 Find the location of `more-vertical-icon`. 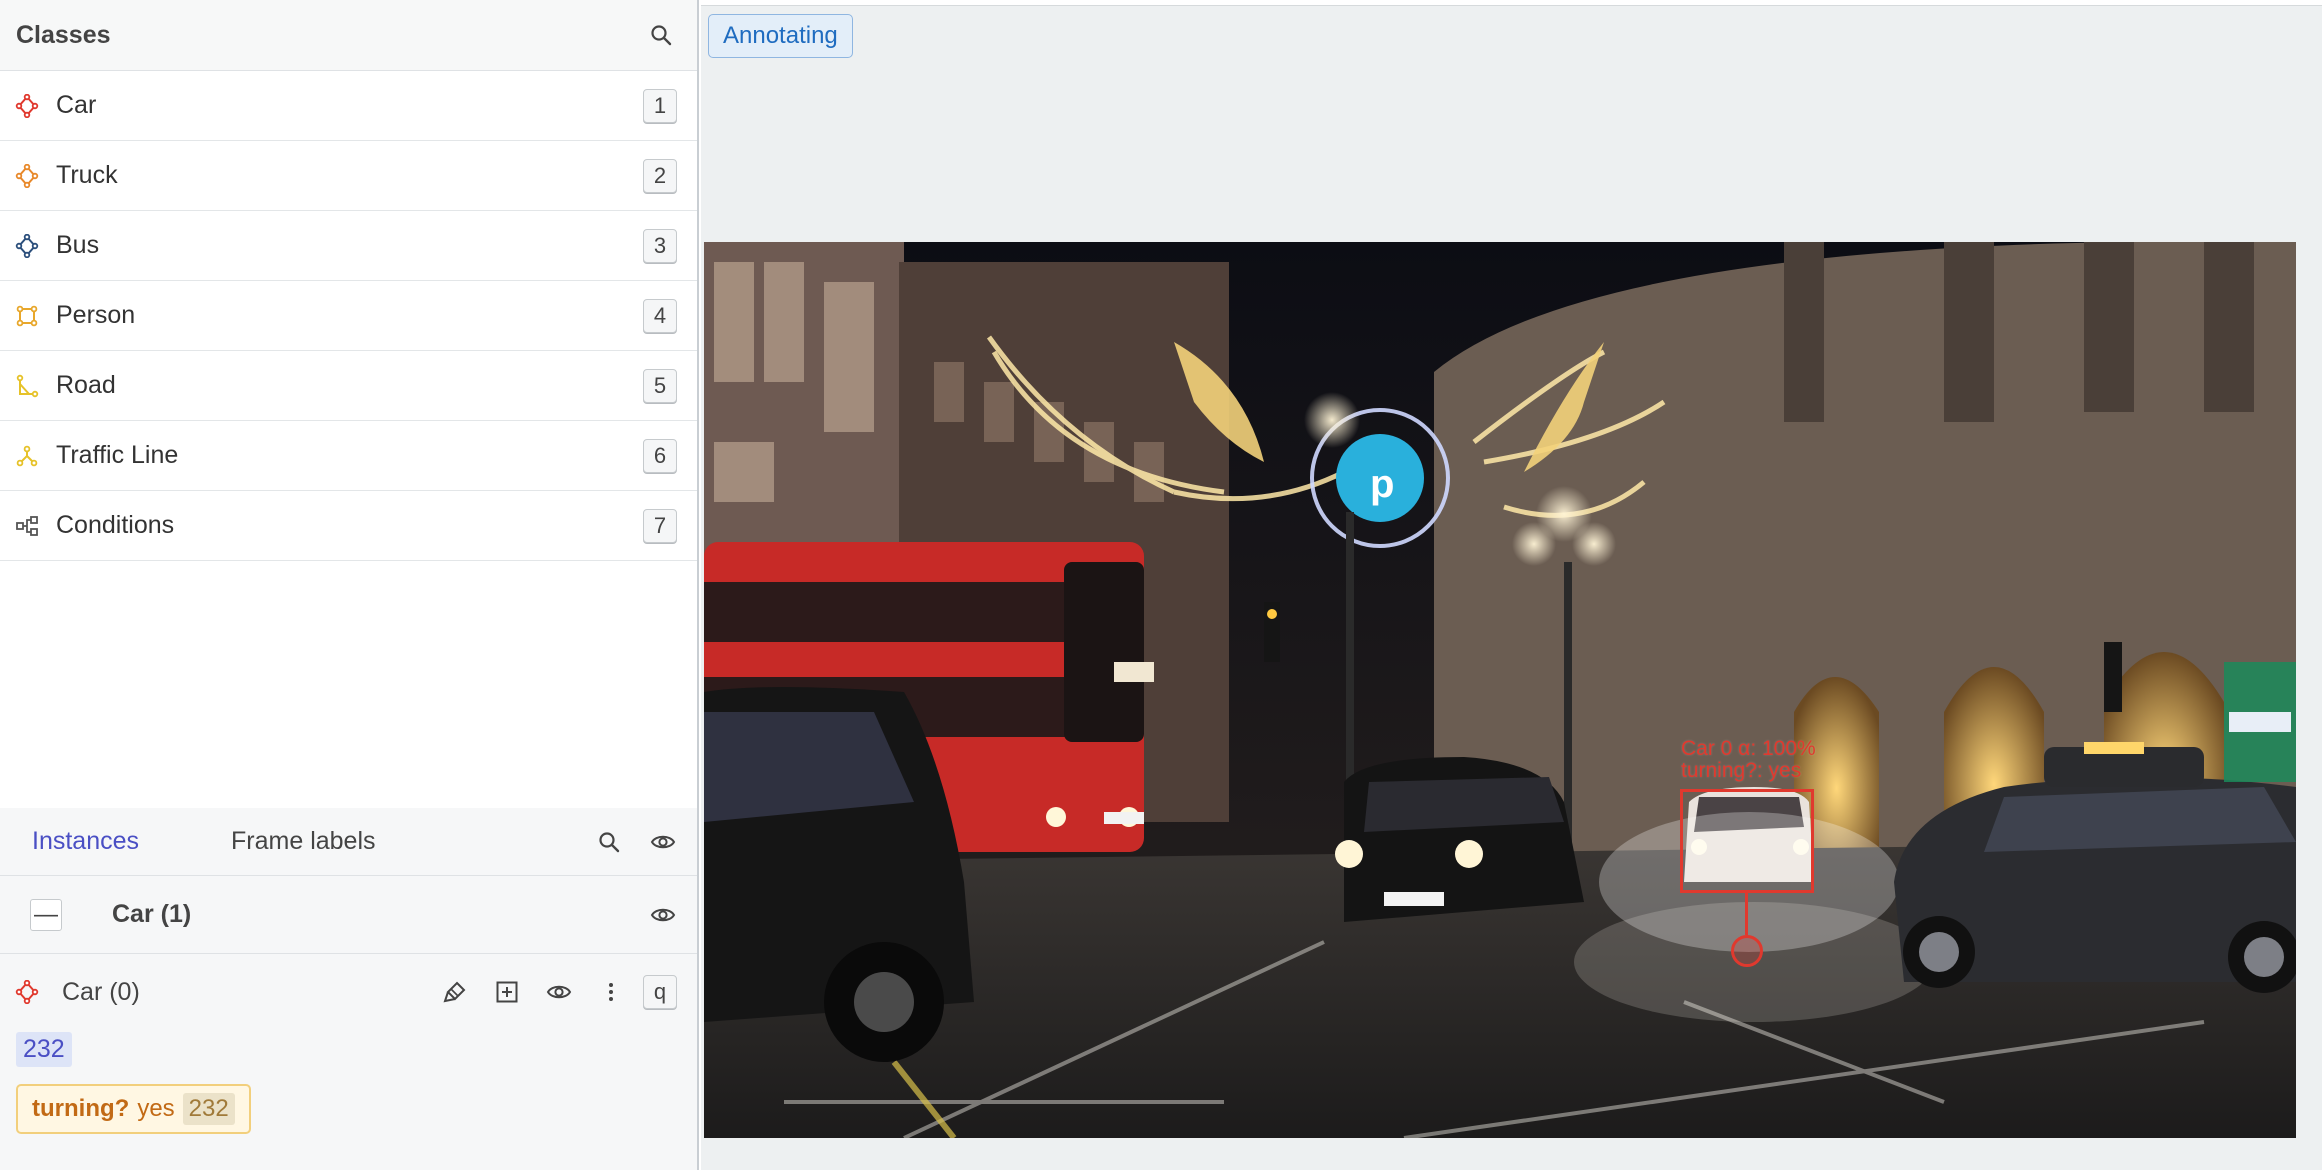

more-vertical-icon is located at coordinates (611, 992).